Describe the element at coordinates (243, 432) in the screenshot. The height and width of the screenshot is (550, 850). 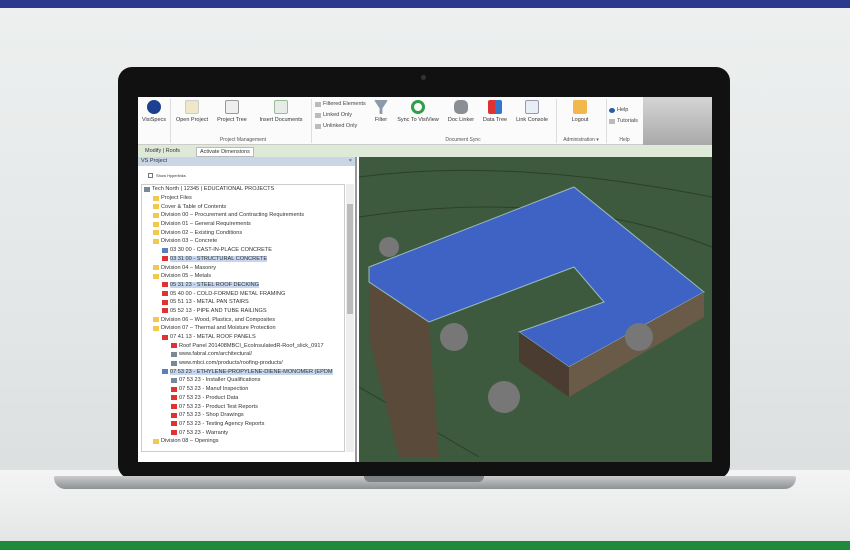
I see `tree-item: 07 53 23 - Warranty` at that location.